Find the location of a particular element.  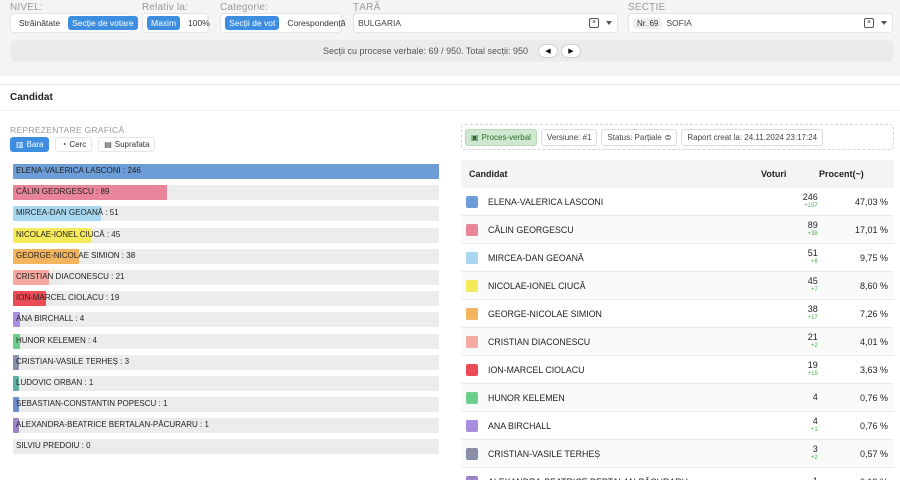

votes-cell: 38 +17 is located at coordinates (794, 313).